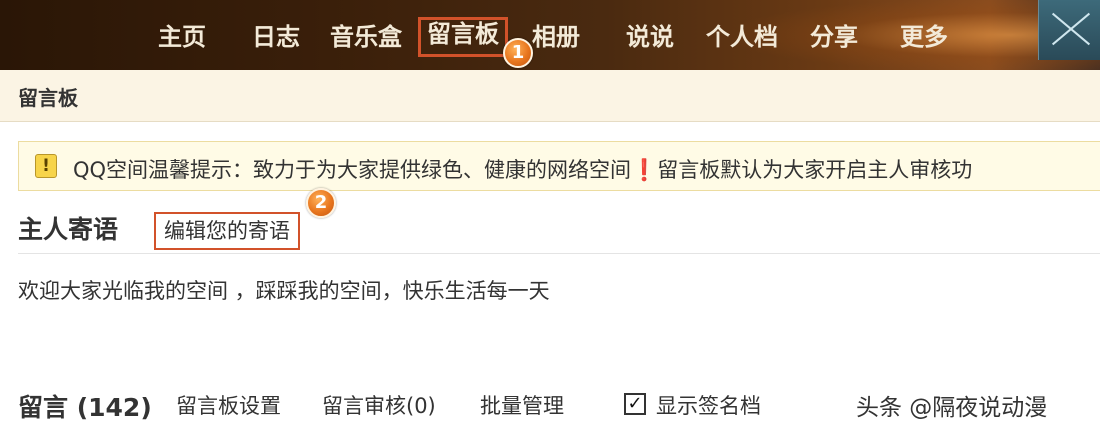  Describe the element at coordinates (182, 37) in the screenshot. I see `nav-item-home: 主页` at that location.